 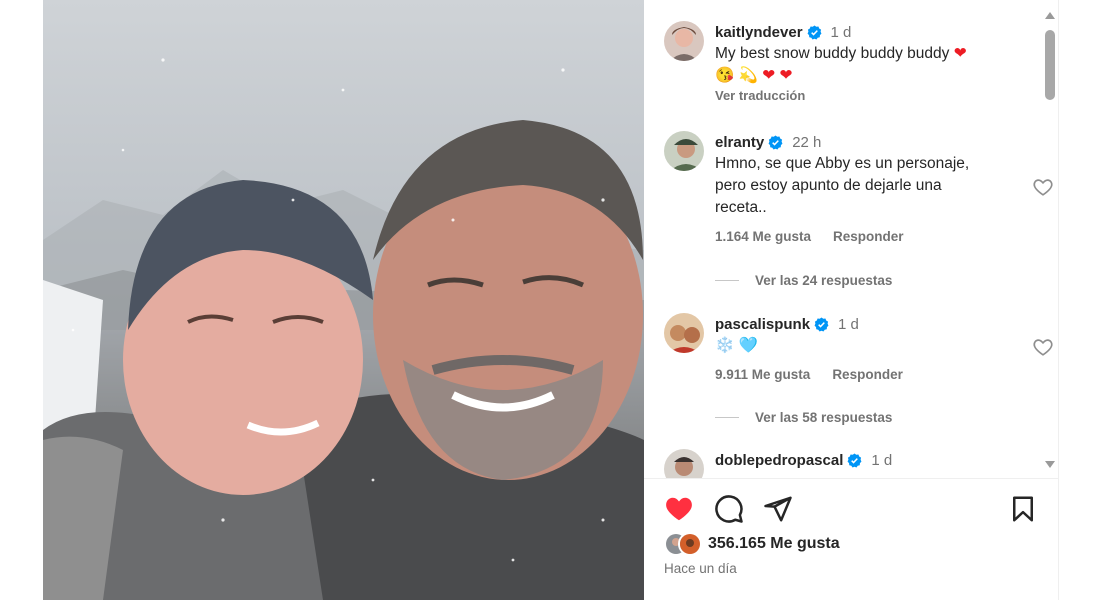 I want to click on username: doblepedropascal, so click(x=779, y=460).